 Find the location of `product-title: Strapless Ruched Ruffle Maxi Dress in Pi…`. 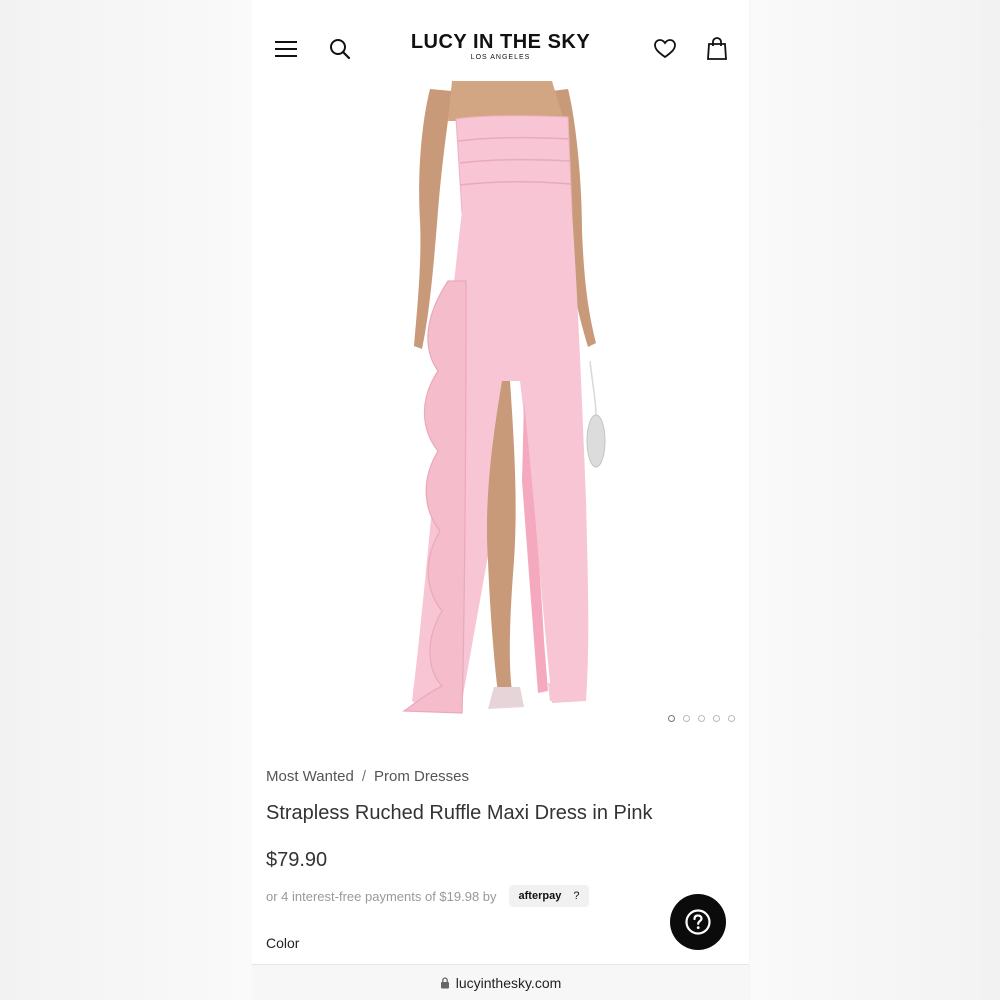

product-title: Strapless Ruched Ruffle Maxi Dress in Pi… is located at coordinates (459, 813).